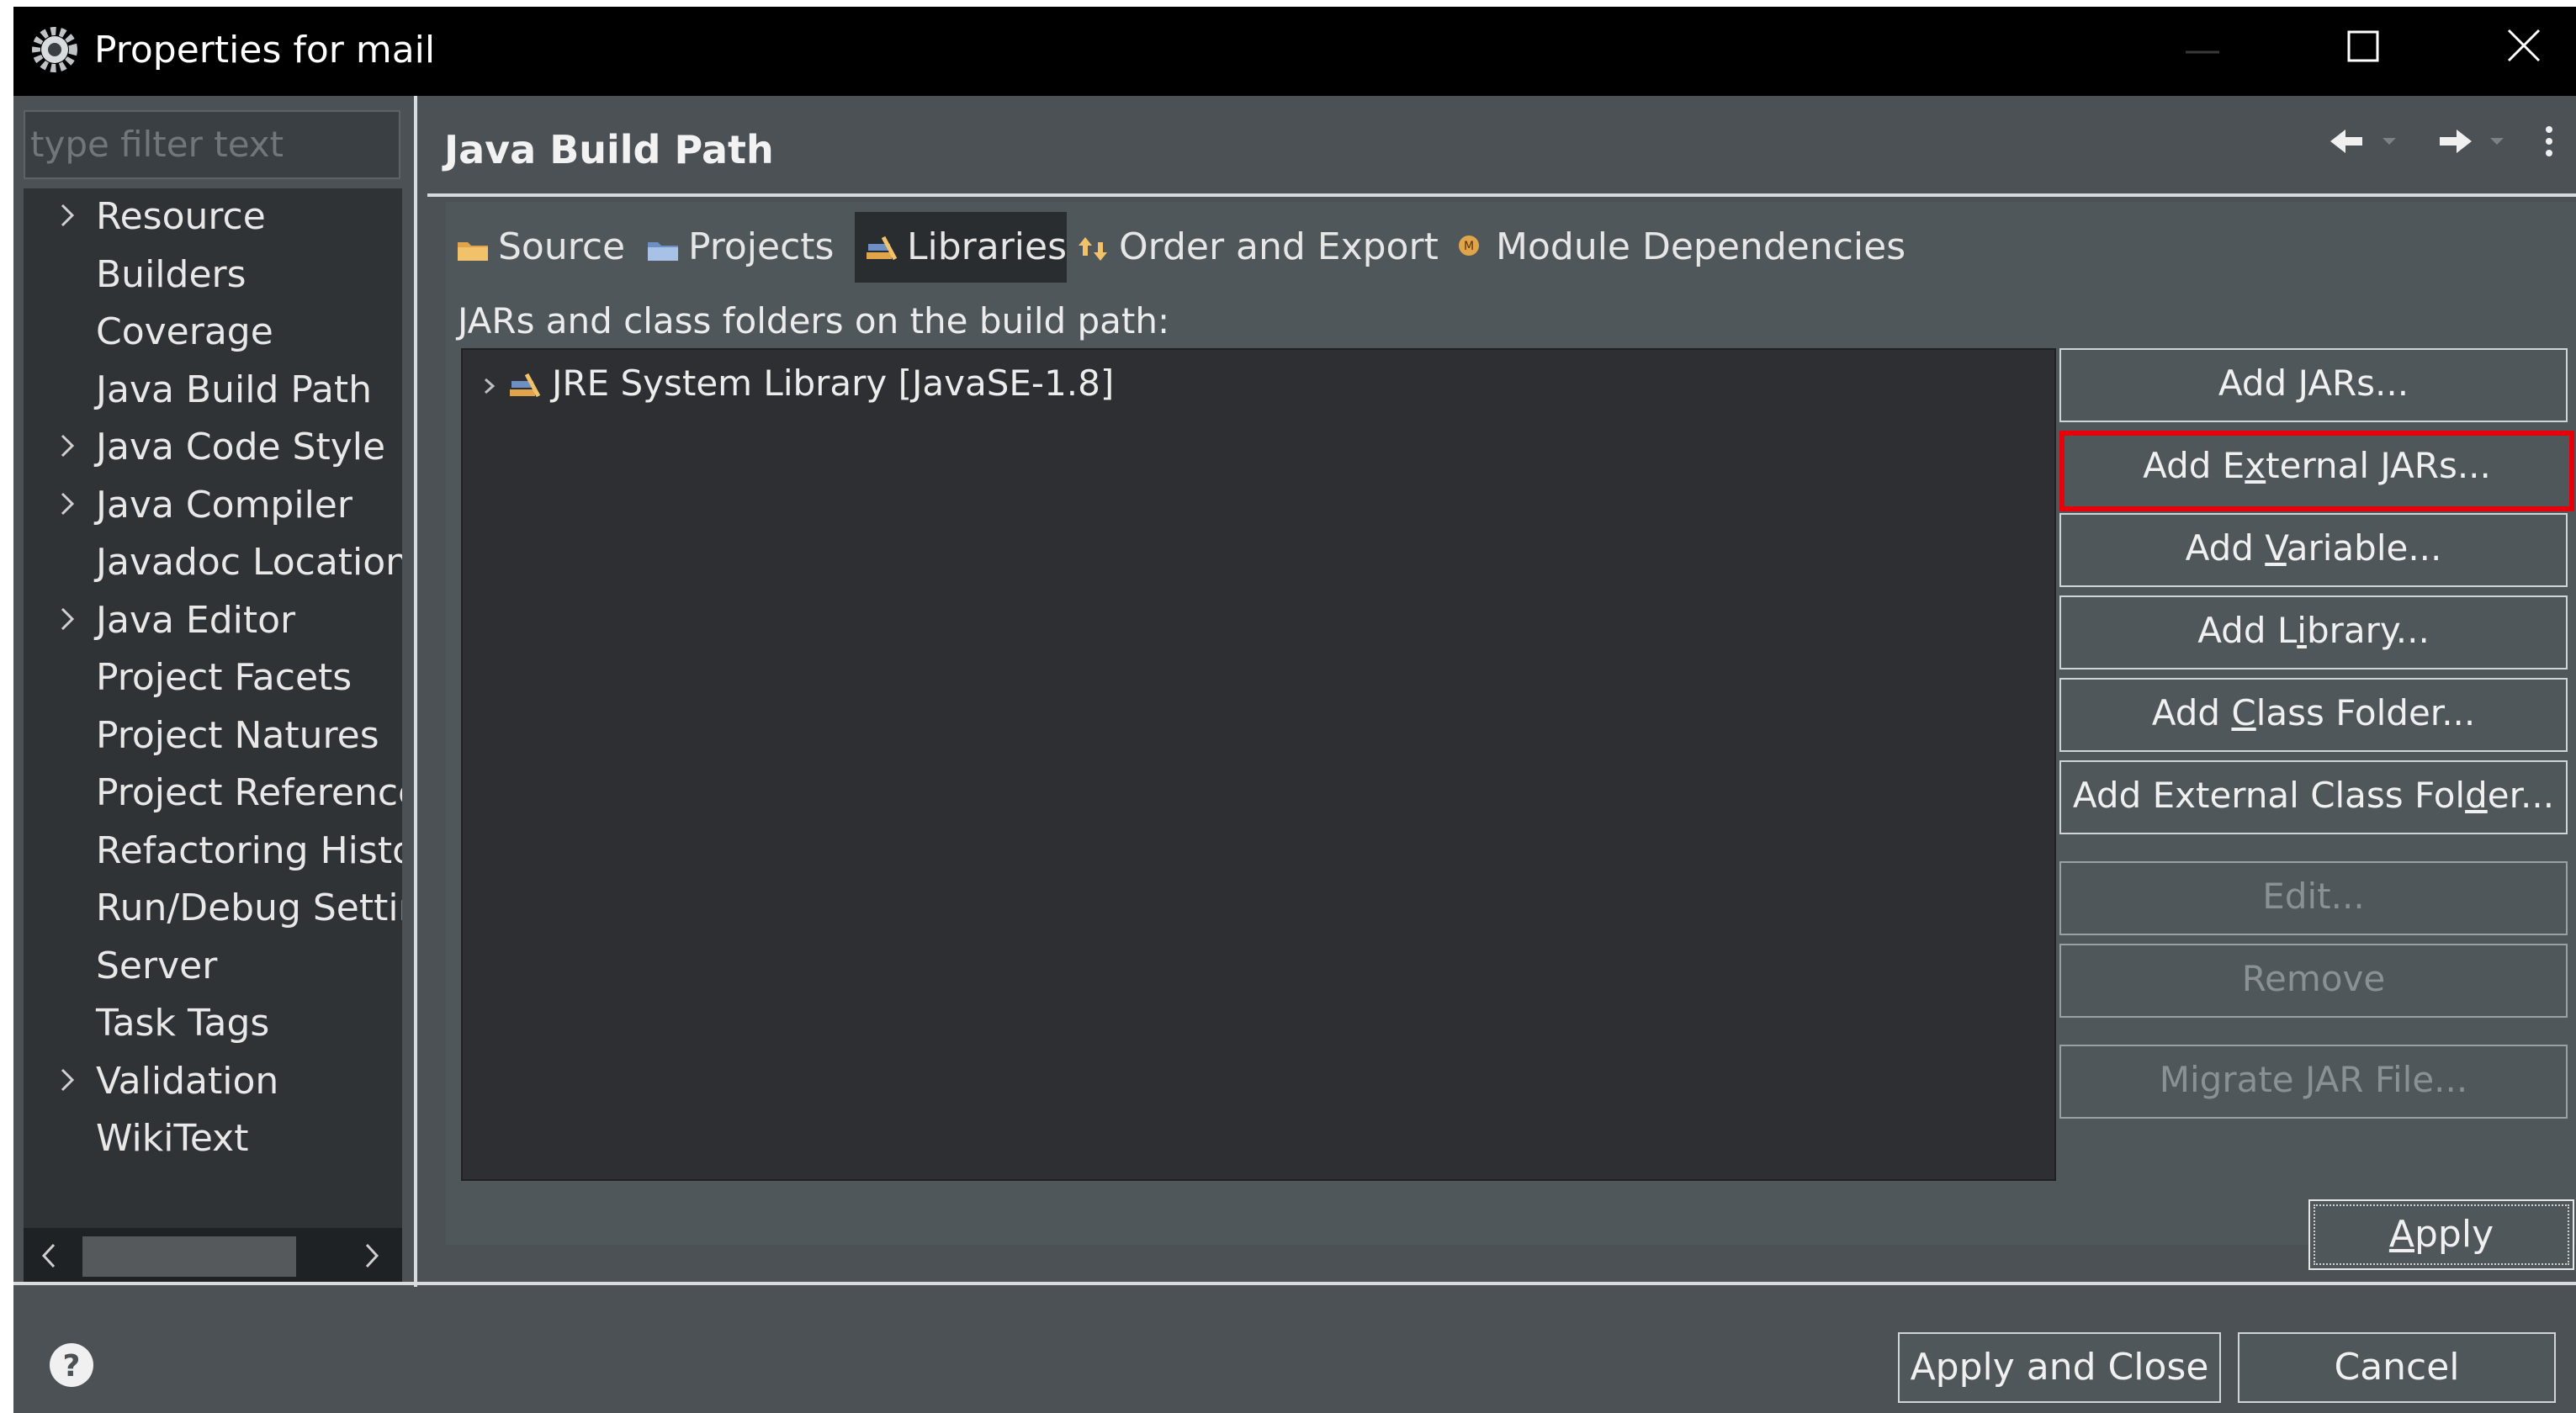  What do you see at coordinates (212, 144) in the screenshot?
I see `filter-input: type filter text` at bounding box center [212, 144].